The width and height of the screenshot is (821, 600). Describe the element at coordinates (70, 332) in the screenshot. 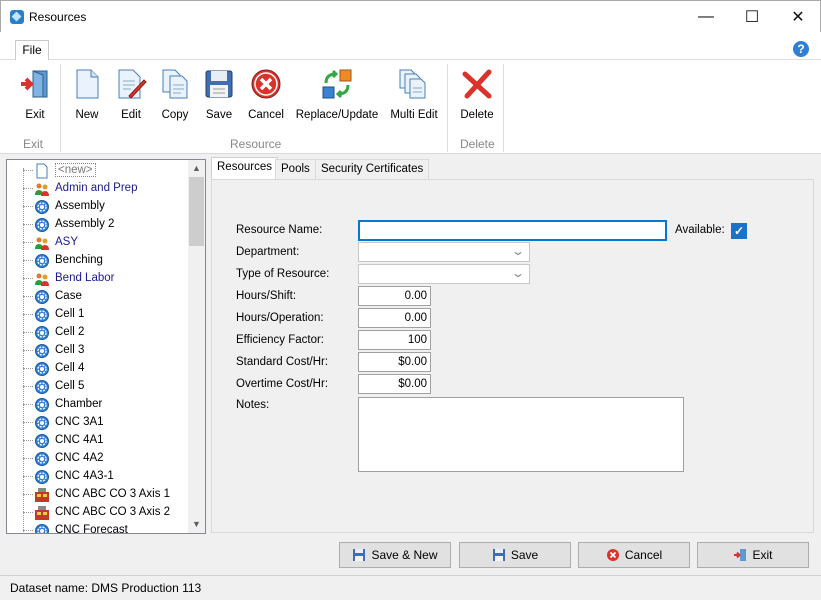

I see `tree-item-label: Cell 2` at that location.